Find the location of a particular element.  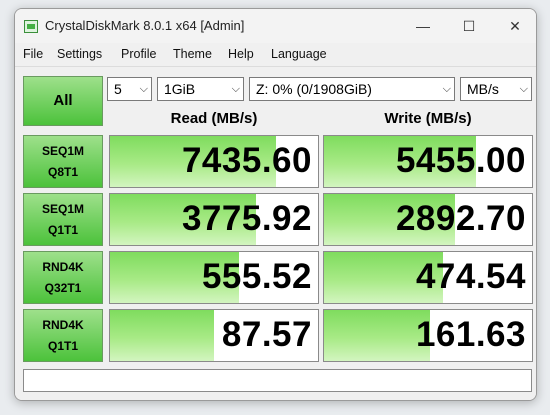

read-result-cell: 3775.92 is located at coordinates (214, 219).